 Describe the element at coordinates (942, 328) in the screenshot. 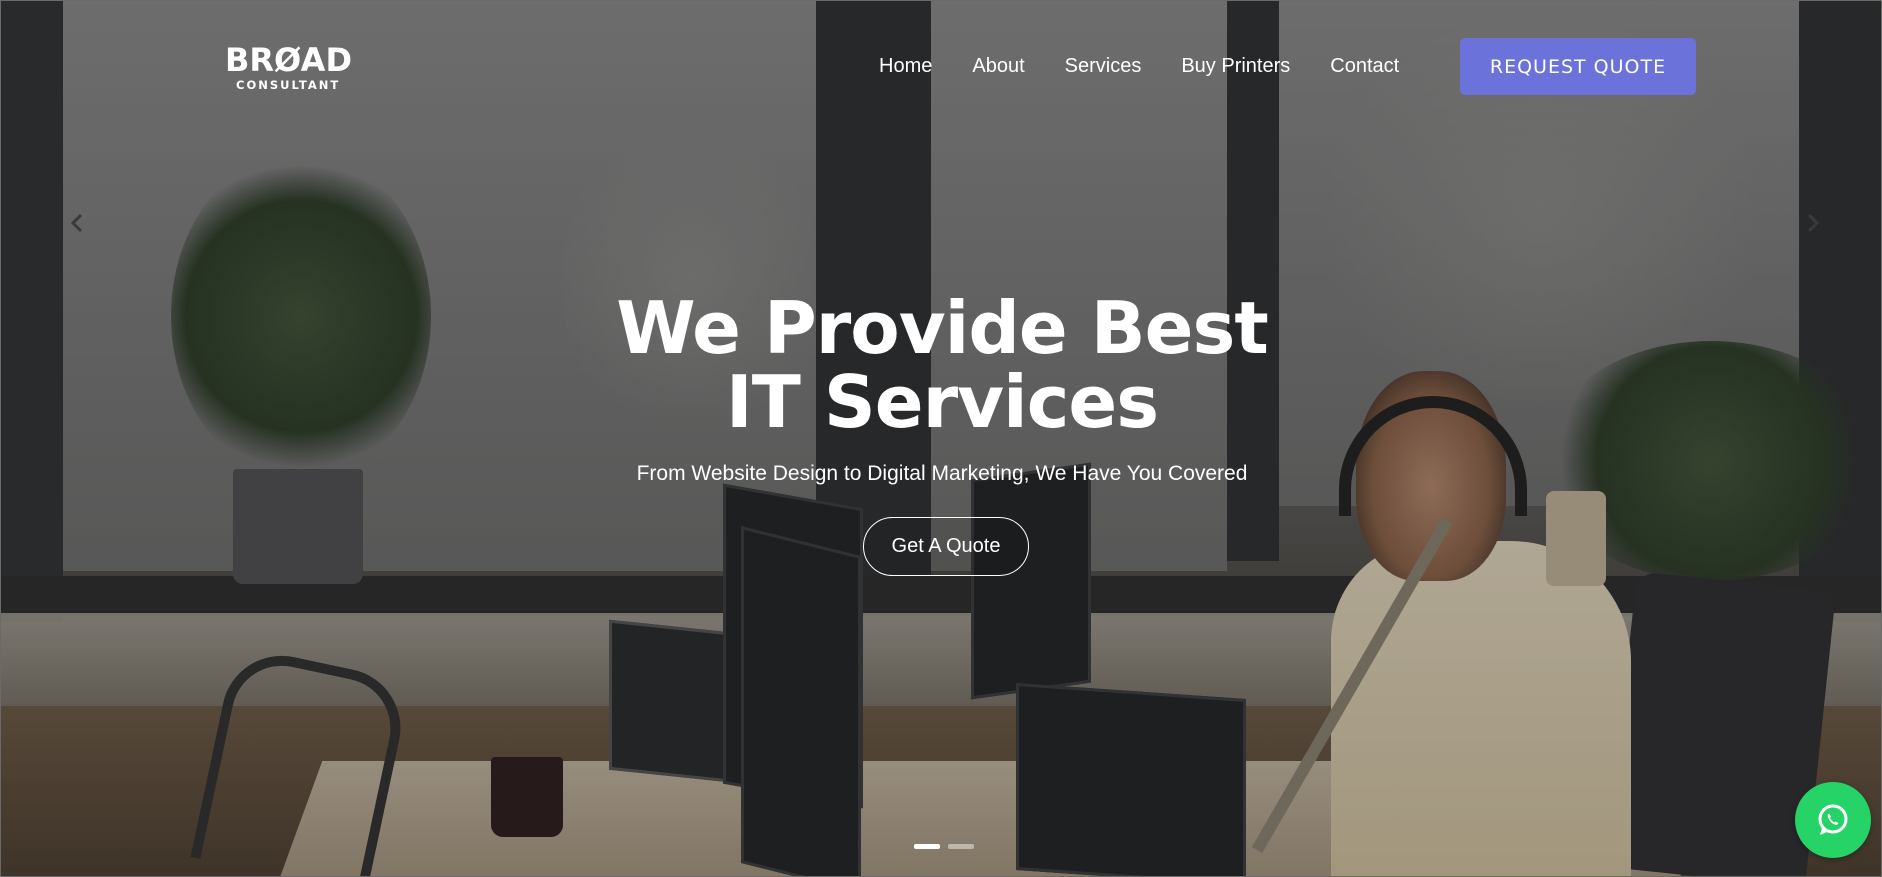

I see `hero-title-line-1: We Provide Best` at that location.